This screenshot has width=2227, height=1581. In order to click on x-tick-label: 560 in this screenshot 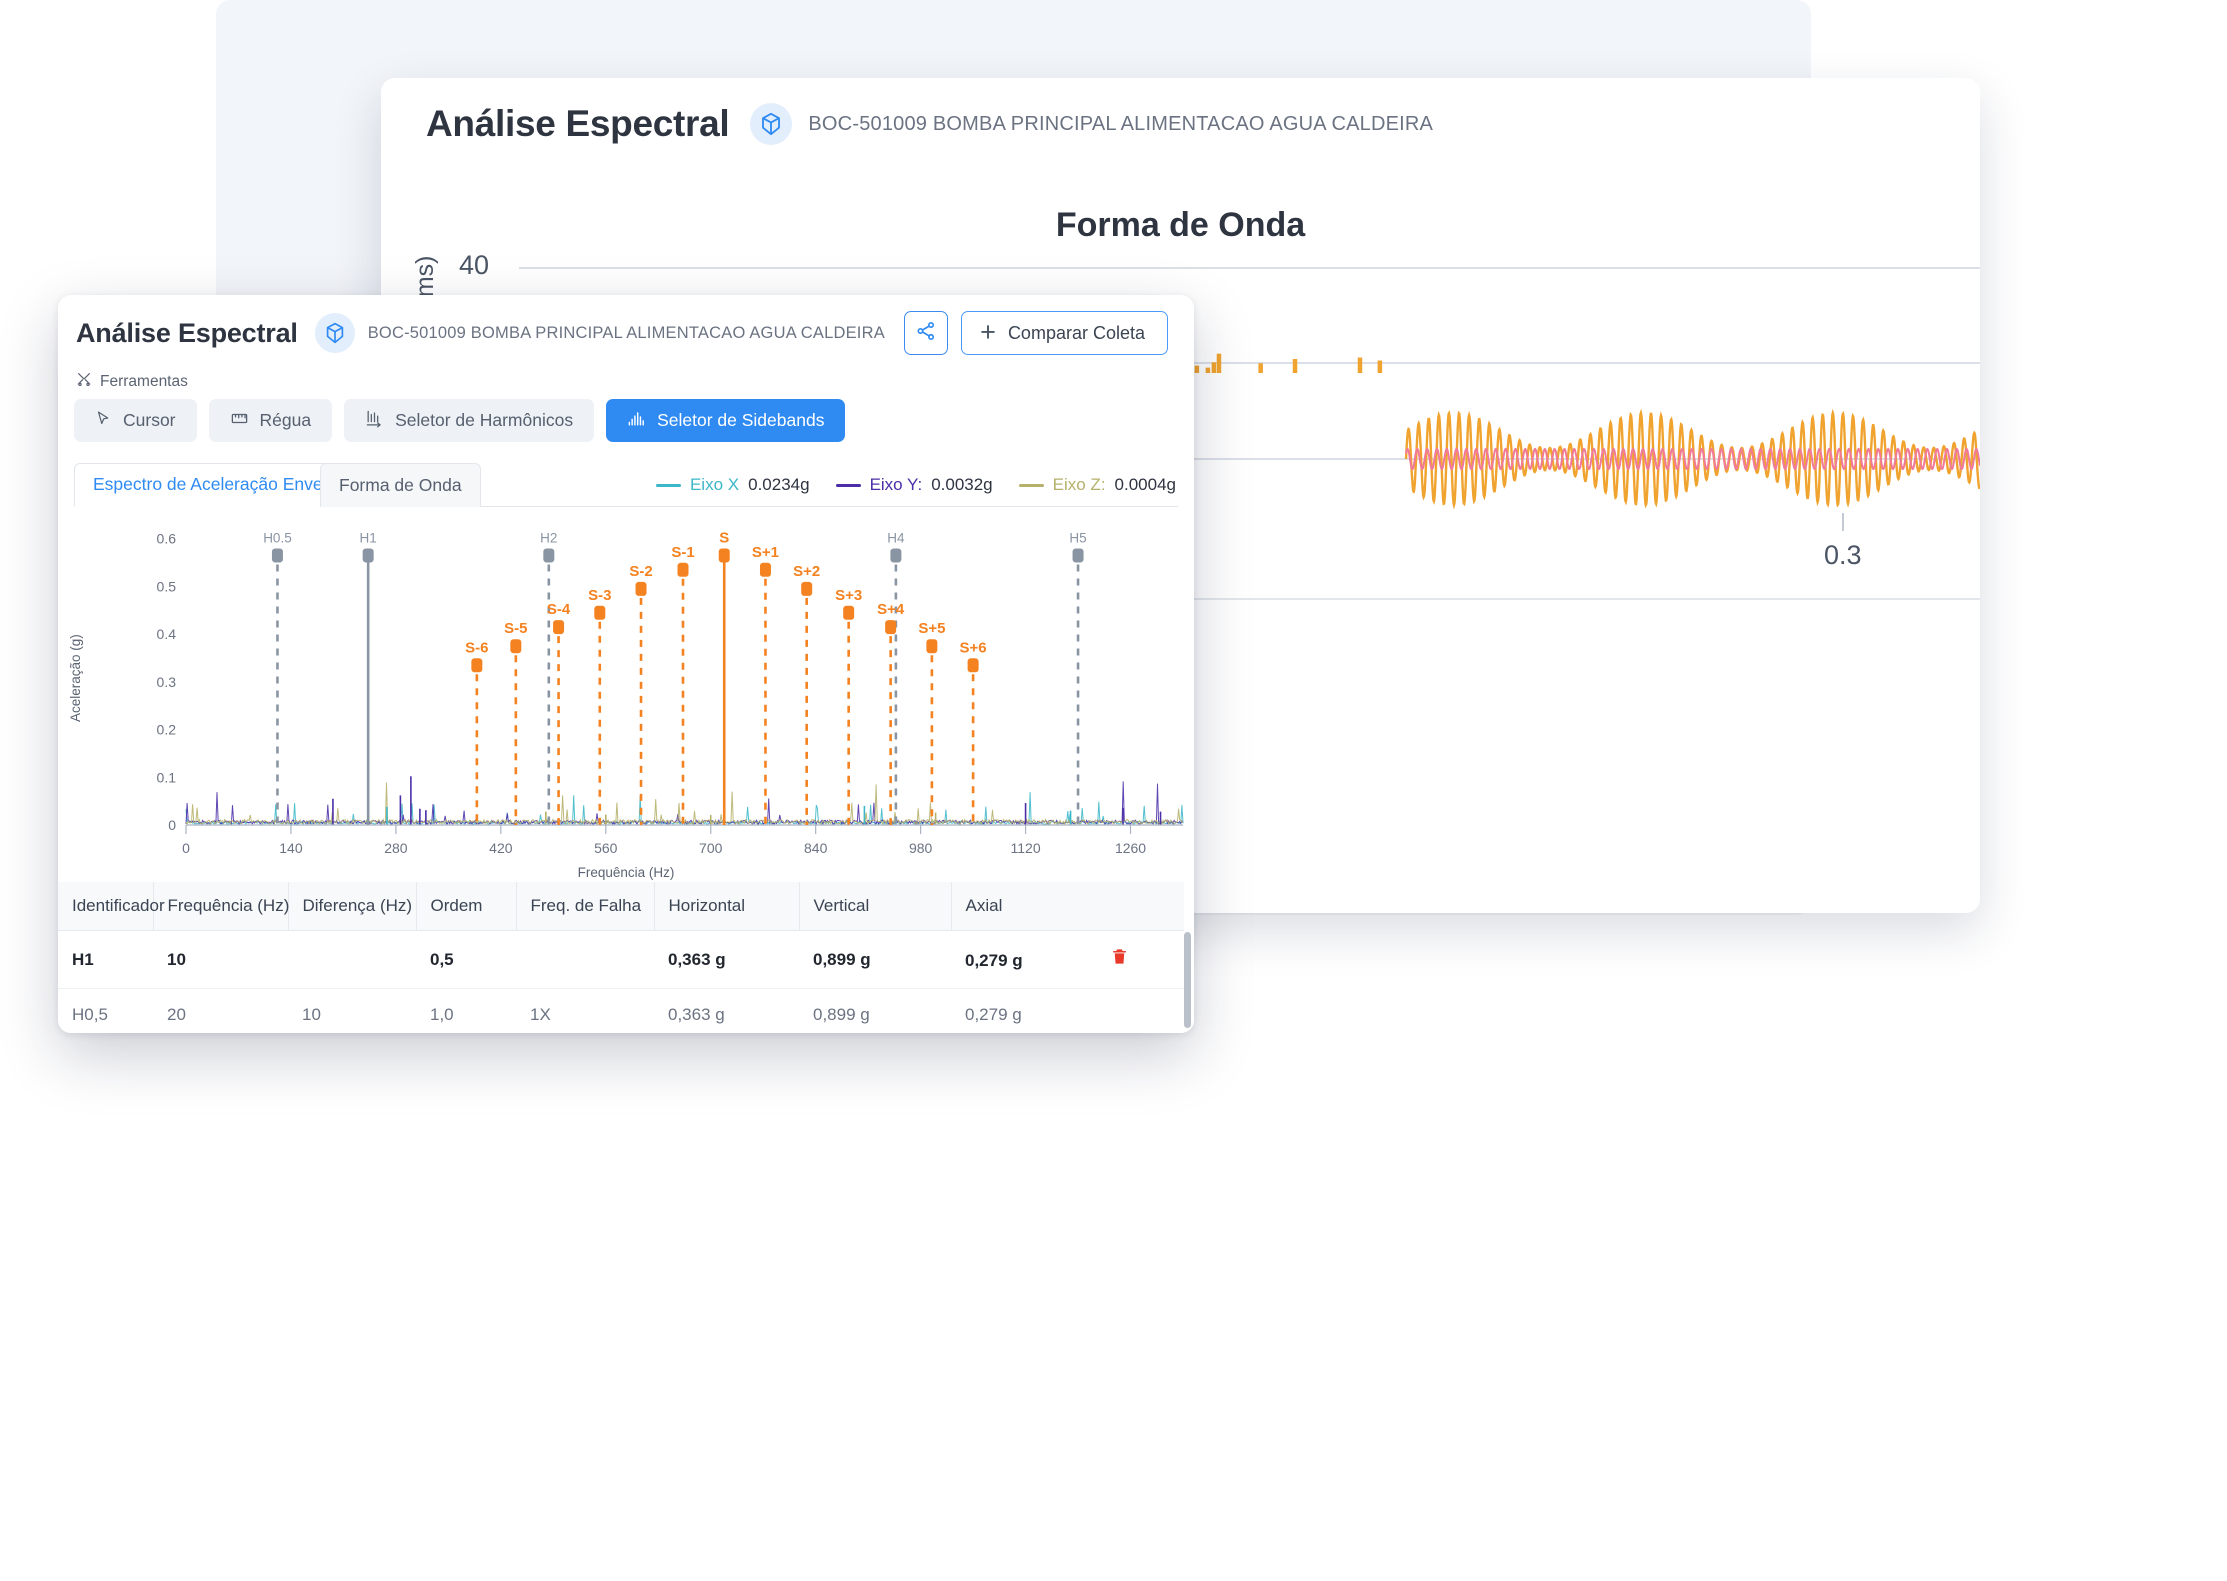, I will do `click(606, 848)`.